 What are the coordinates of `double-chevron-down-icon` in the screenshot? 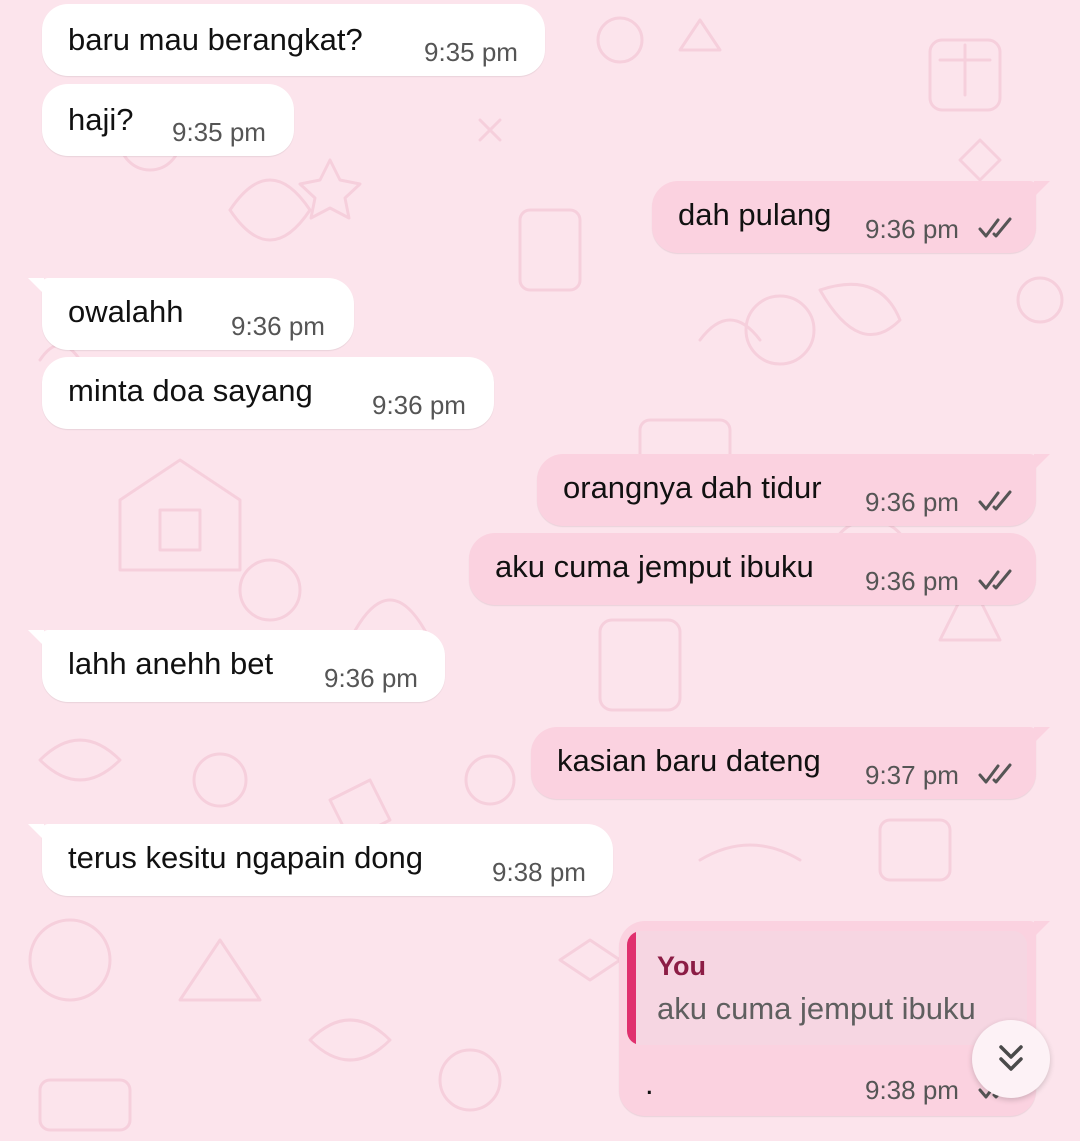 It's located at (1011, 1058).